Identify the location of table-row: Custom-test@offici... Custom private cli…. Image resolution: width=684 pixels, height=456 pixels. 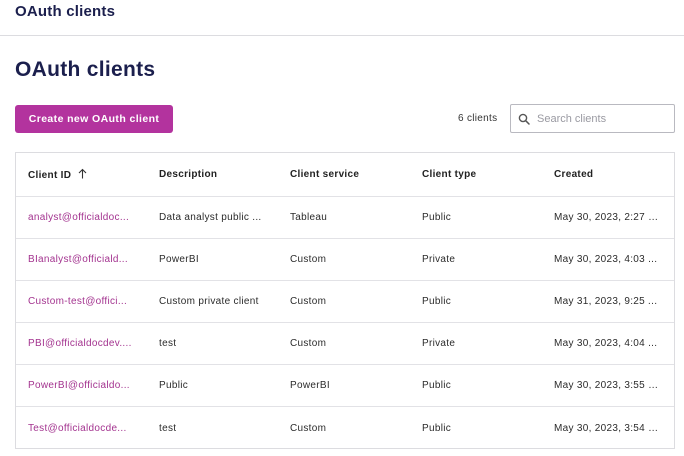
(345, 302).